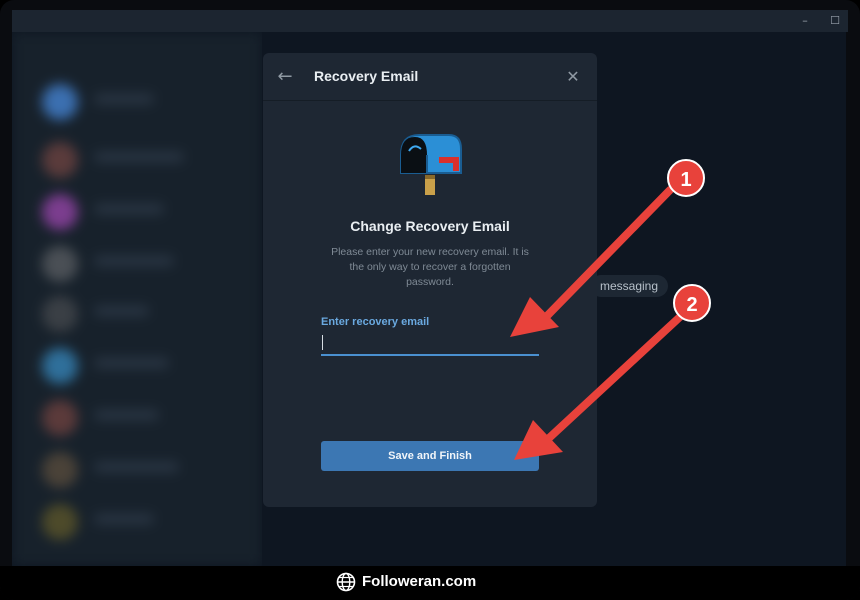 Image resolution: width=860 pixels, height=600 pixels. I want to click on marker-2-label: 2, so click(691, 305).